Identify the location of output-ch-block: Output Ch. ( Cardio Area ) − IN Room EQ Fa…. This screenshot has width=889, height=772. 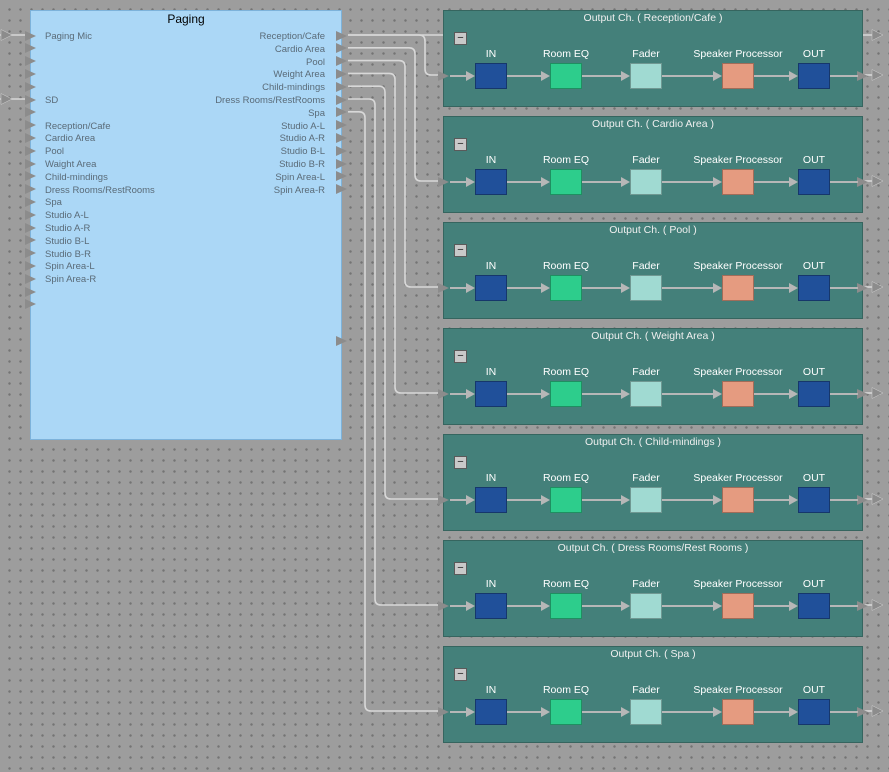
(653, 164).